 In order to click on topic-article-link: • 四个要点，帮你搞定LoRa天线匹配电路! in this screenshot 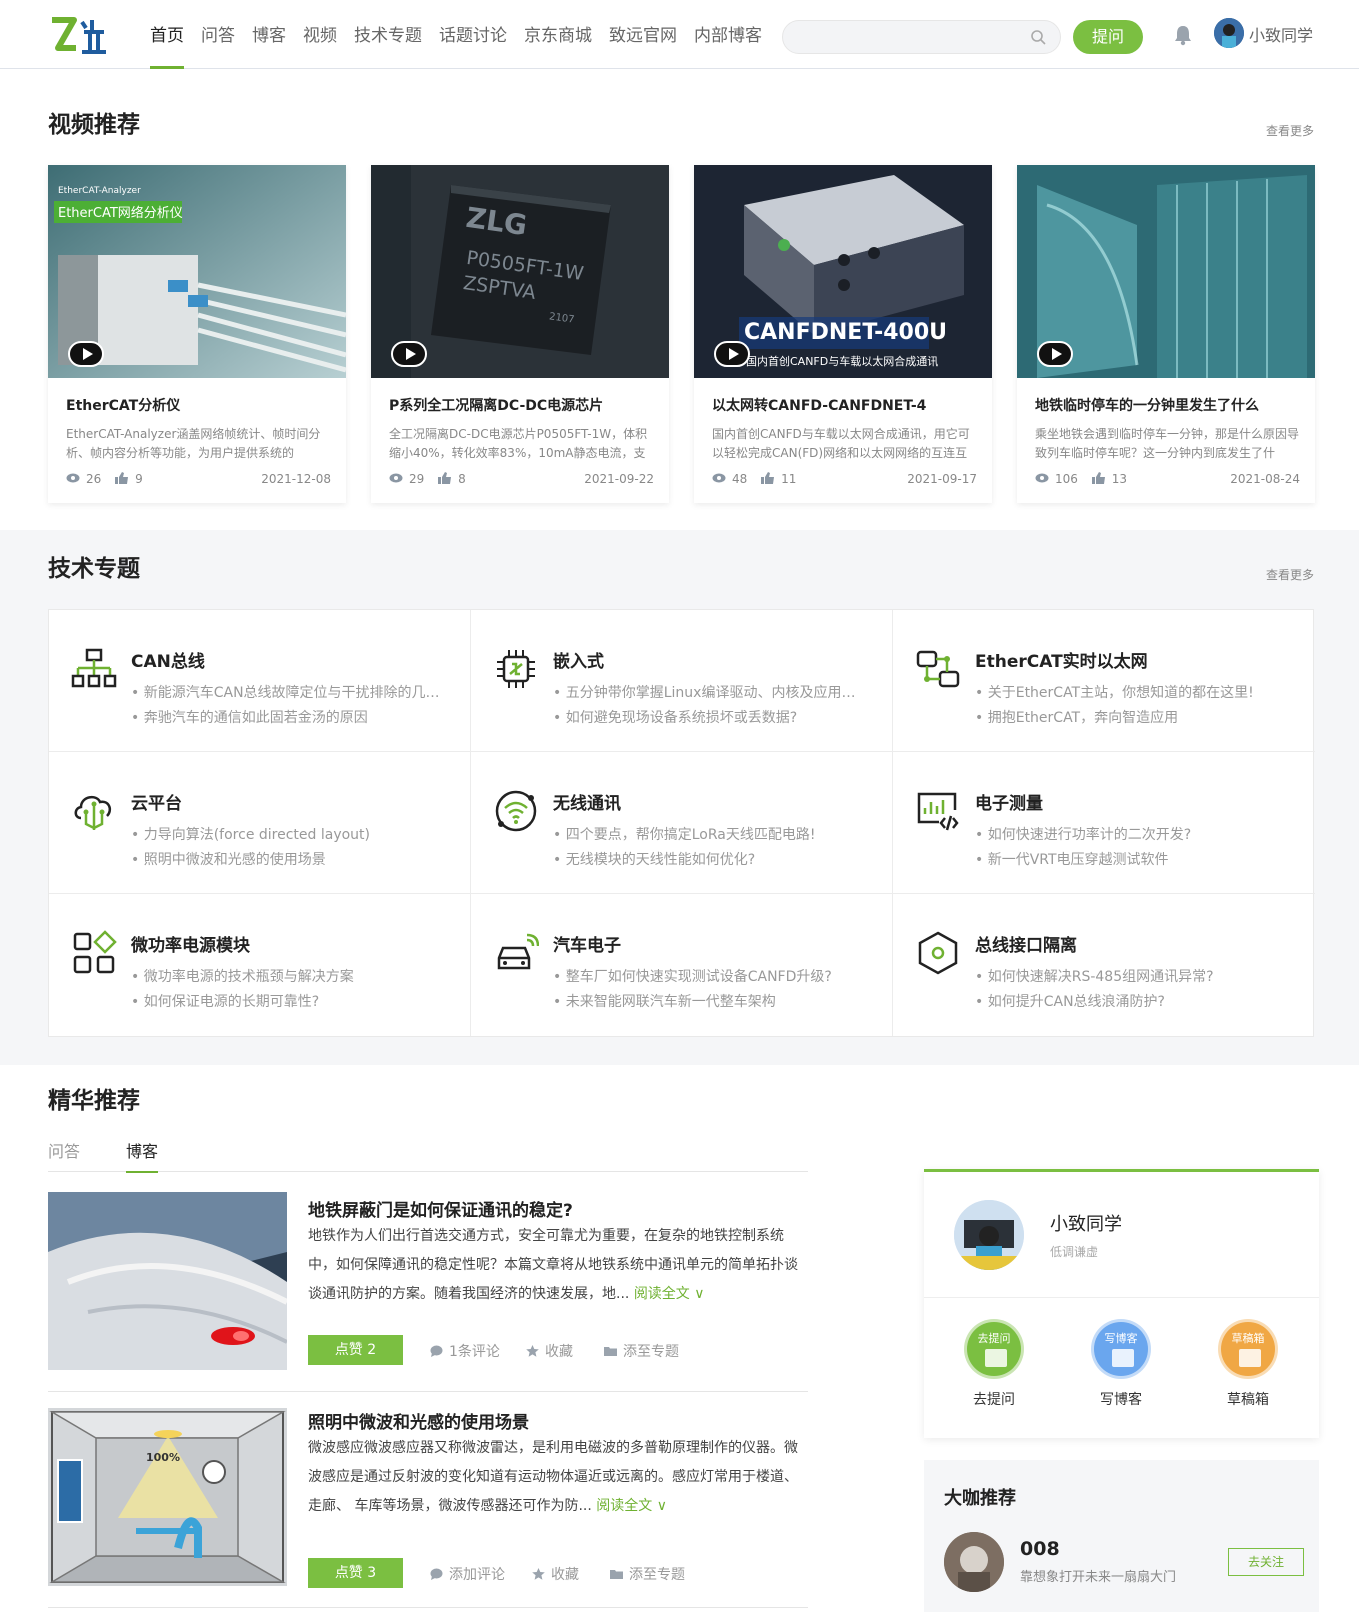, I will do `click(708, 834)`.